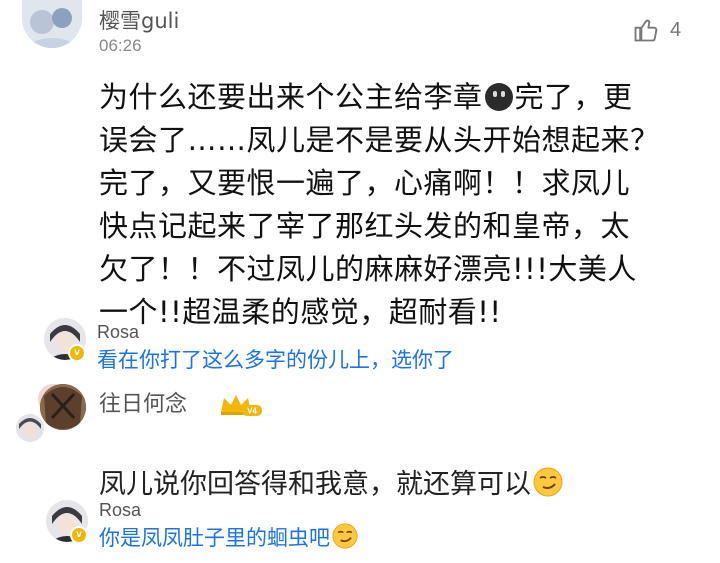 The image size is (720, 563). I want to click on comment-line-6: 一个!!超温柔的感觉，超耐看!!, so click(300, 312).